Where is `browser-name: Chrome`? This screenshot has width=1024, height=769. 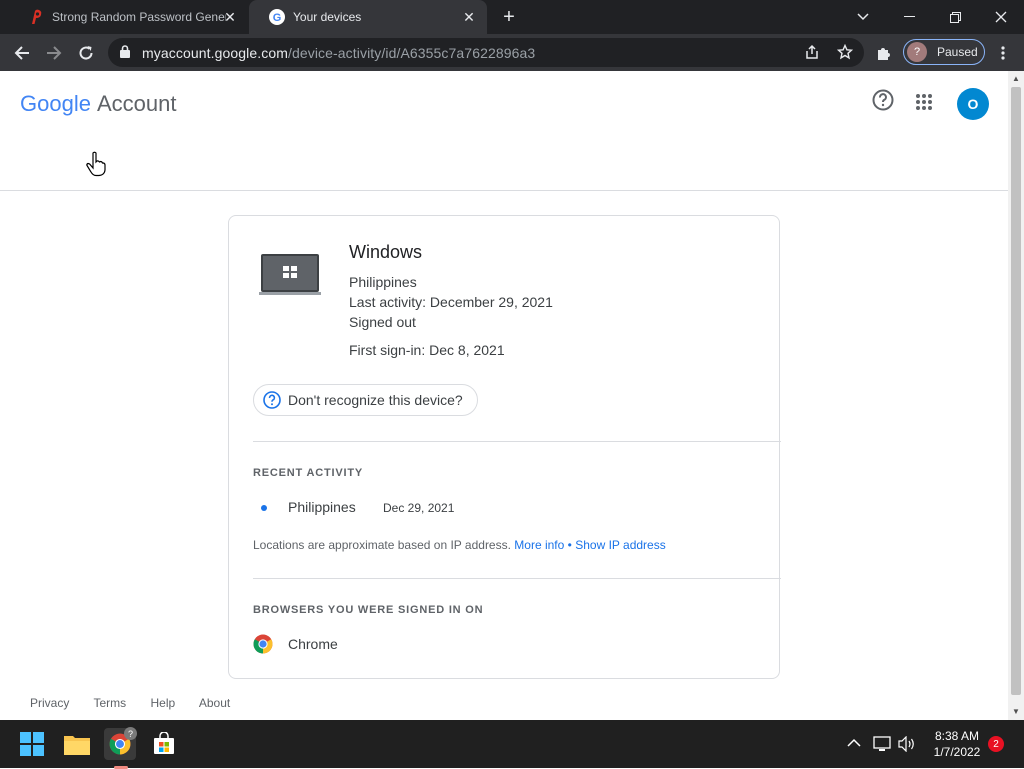
browser-name: Chrome is located at coordinates (313, 644).